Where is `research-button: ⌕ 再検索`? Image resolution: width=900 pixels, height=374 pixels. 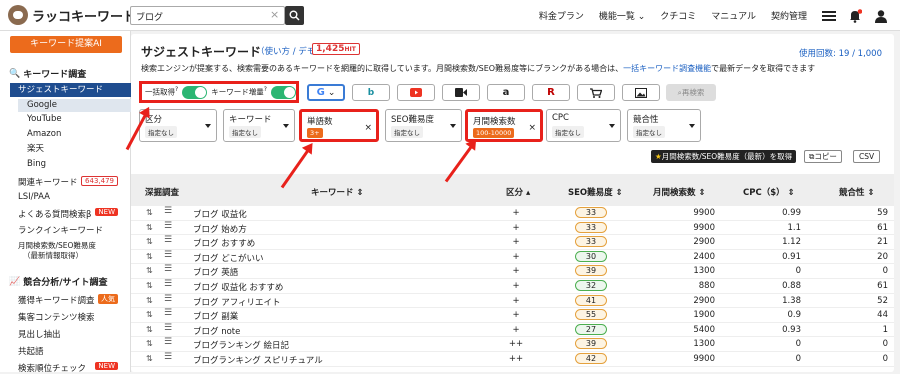
research-button: ⌕ 再検索 is located at coordinates (691, 92).